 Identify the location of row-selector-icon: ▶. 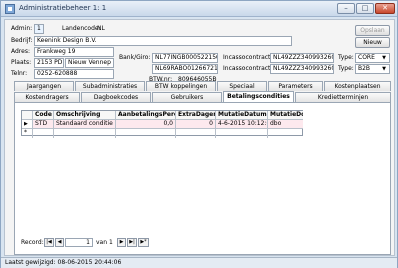
(27, 124).